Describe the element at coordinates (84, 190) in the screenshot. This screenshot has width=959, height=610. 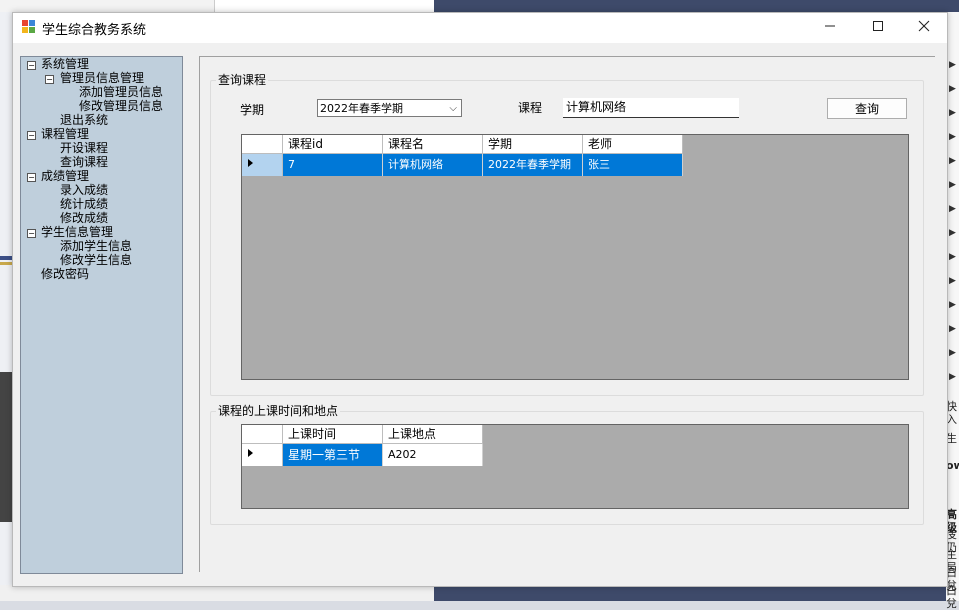
I see `tree-node-enter-grades: 录入成绩` at that location.